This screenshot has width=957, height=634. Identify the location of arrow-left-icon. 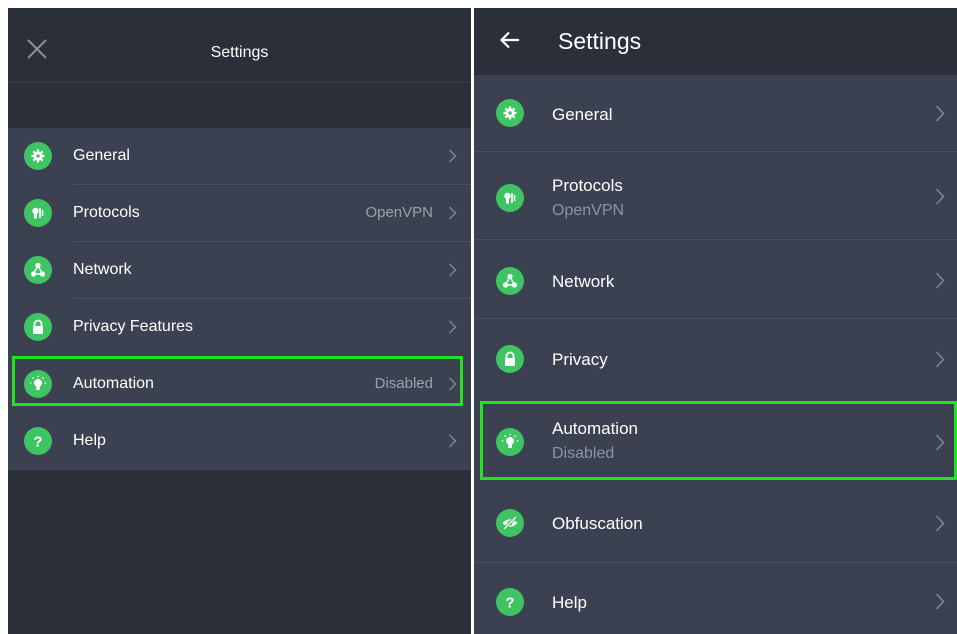
(509, 40).